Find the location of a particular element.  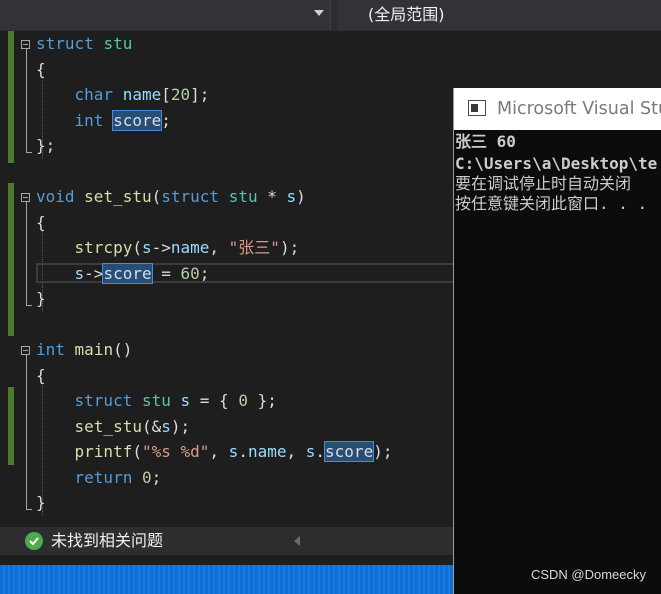

code-token: -> is located at coordinates (161, 247).